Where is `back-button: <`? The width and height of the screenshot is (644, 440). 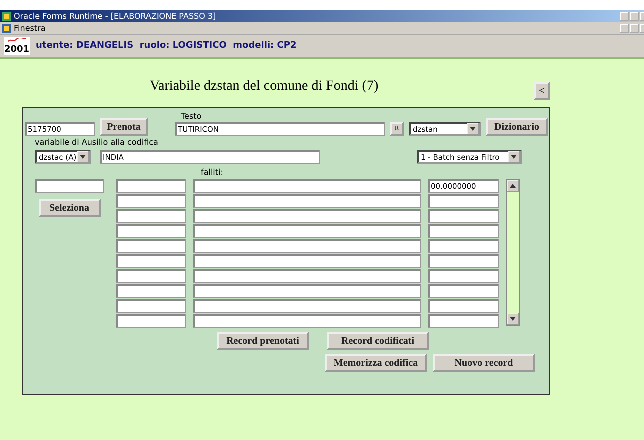
back-button: < is located at coordinates (542, 91).